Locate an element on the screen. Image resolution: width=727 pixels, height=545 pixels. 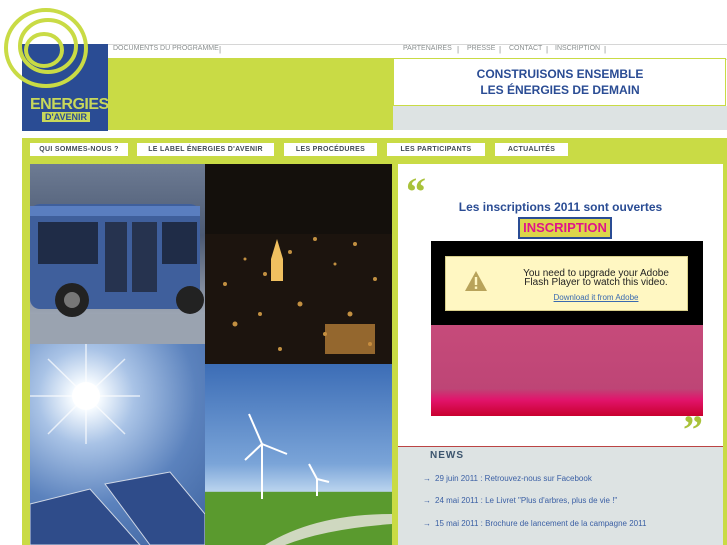
download-flash-link: Download it from Adobe is located at coordinates (596, 297).